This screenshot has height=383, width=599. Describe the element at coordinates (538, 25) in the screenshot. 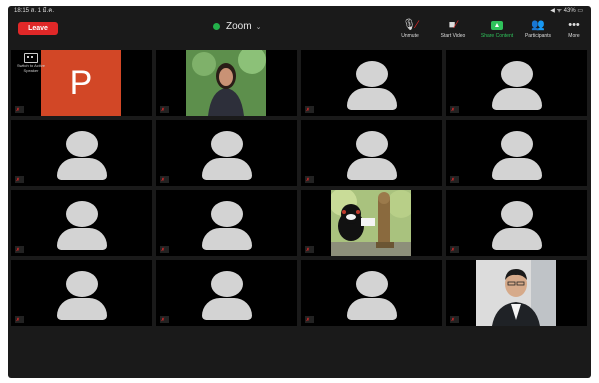

I see `participants-icon: 👥` at that location.